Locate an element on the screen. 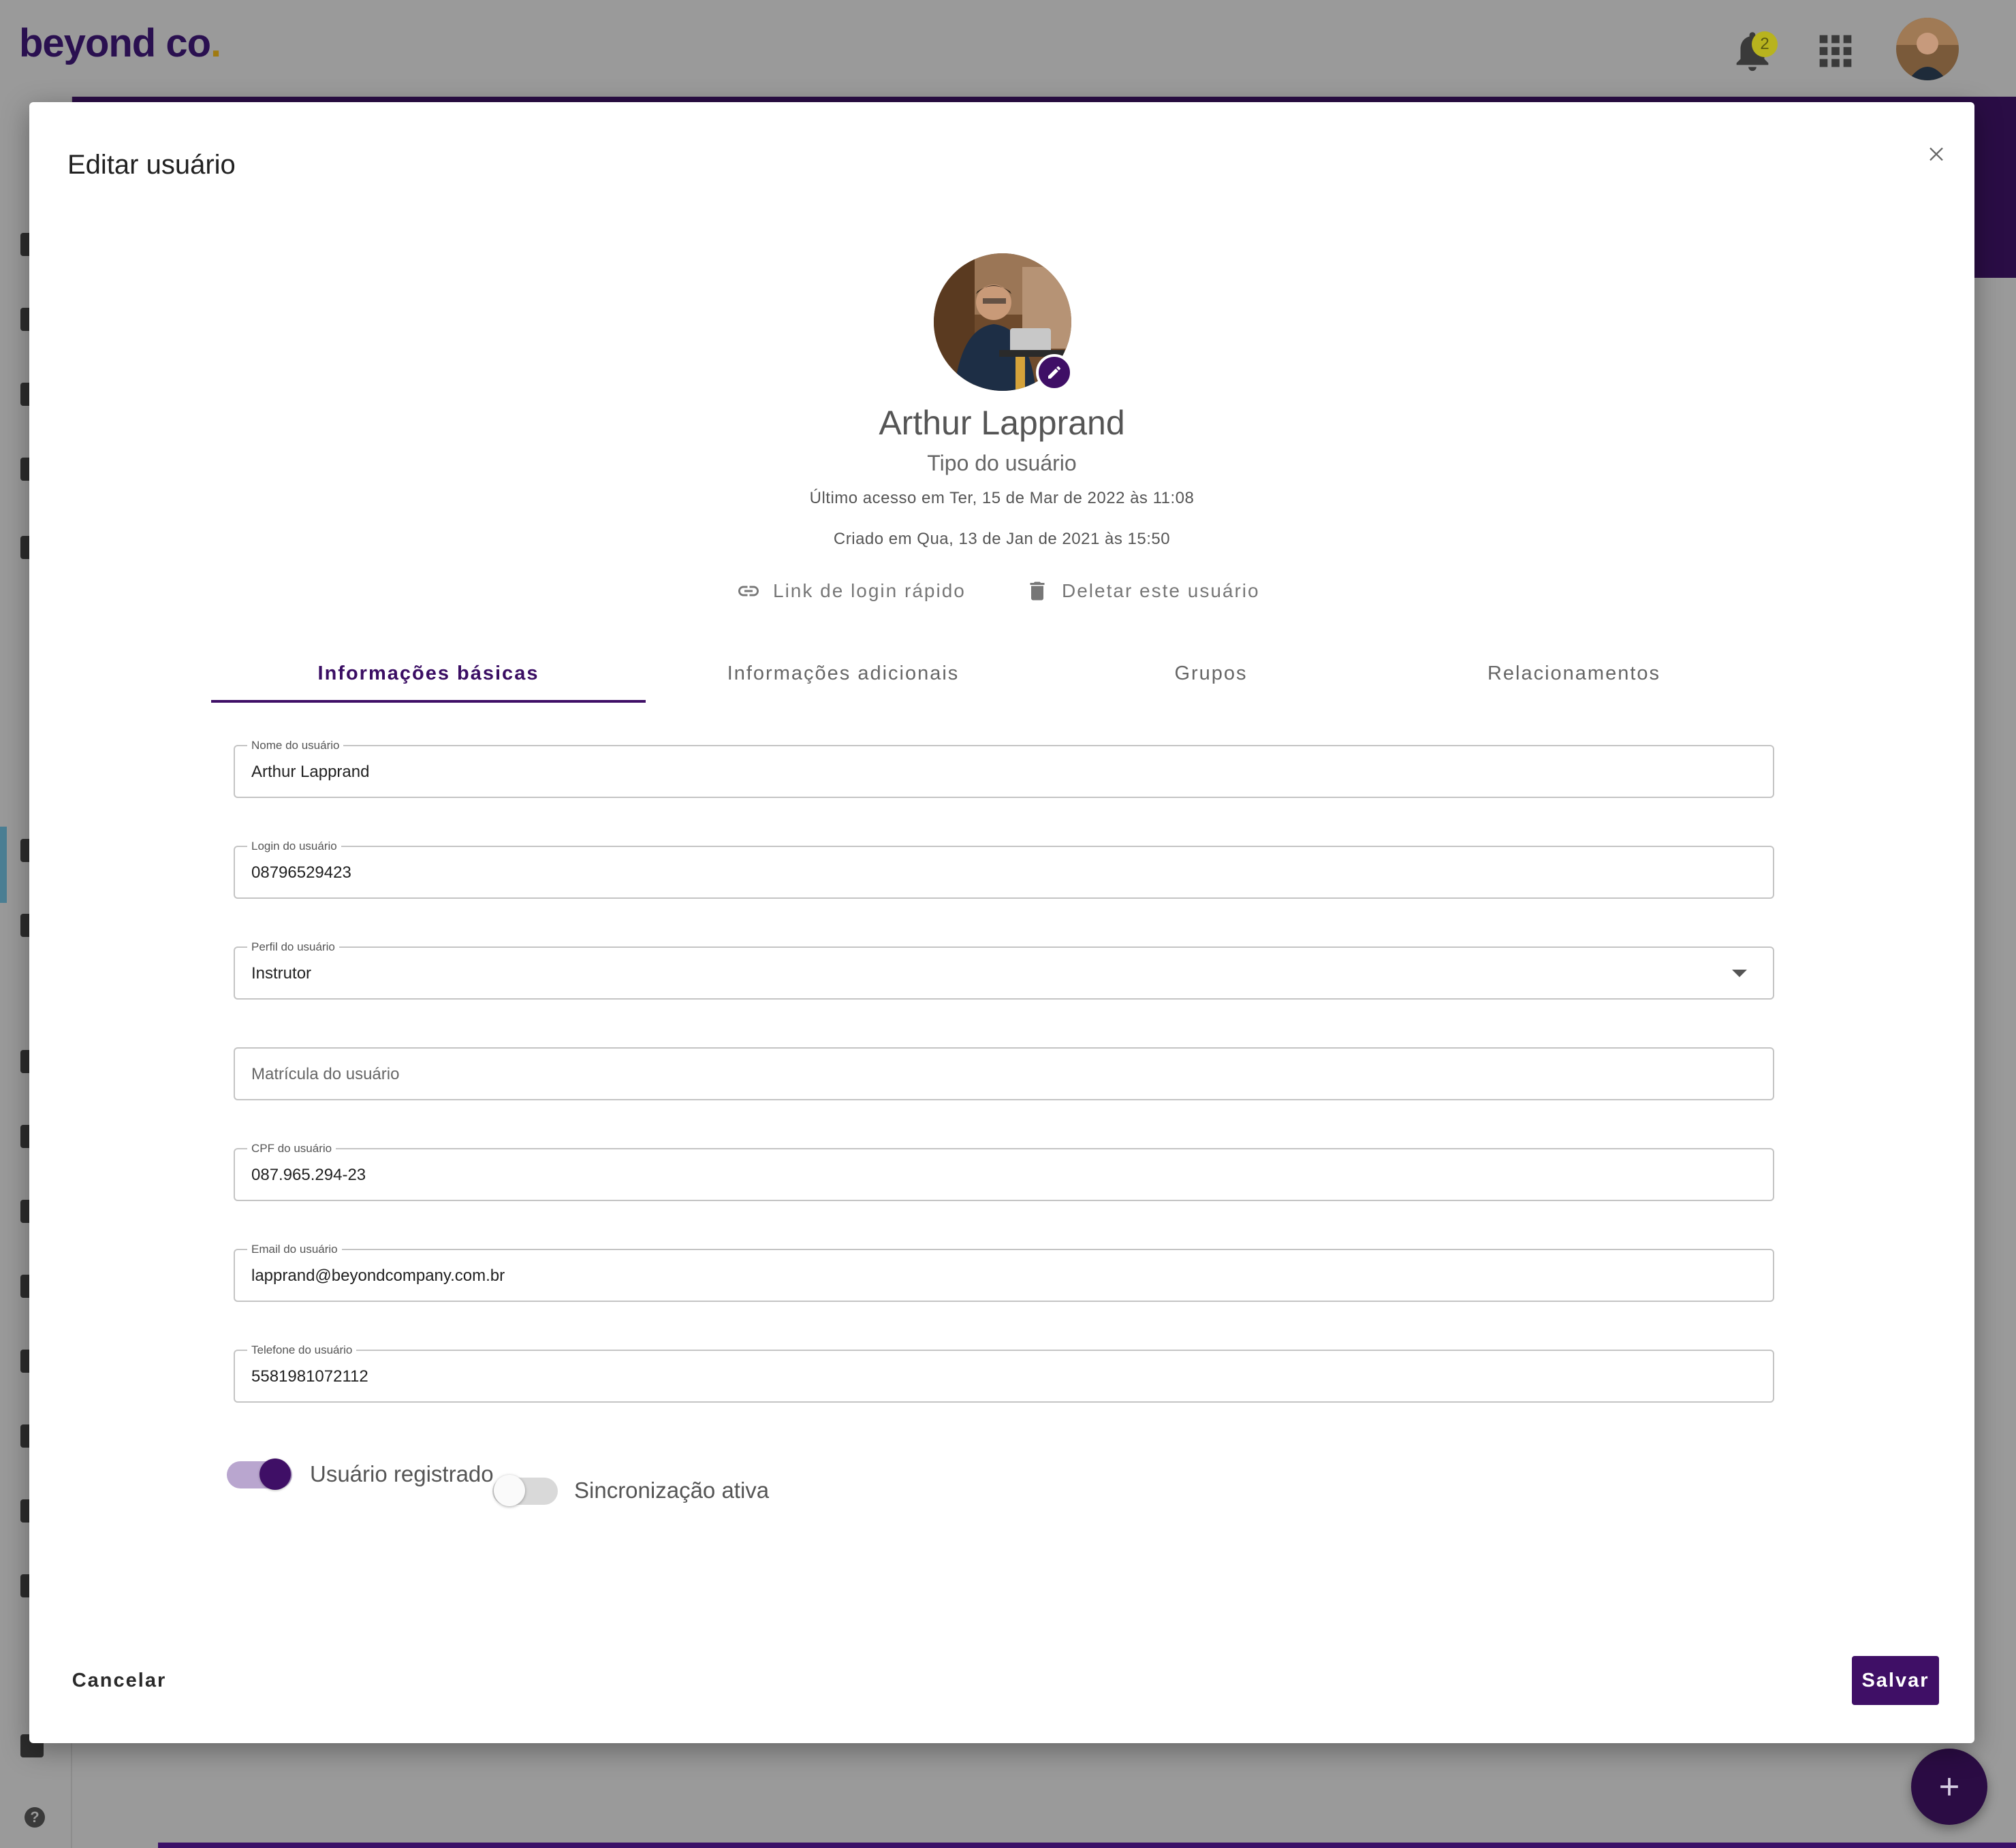 Image resolution: width=2016 pixels, height=1848 pixels. edit-photo-button is located at coordinates (1054, 372).